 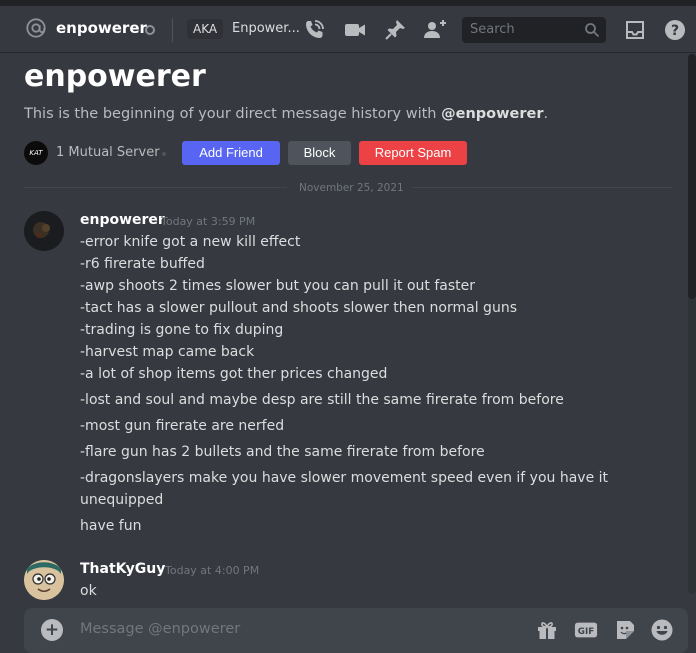 I want to click on header-divider, so click(x=172, y=30).